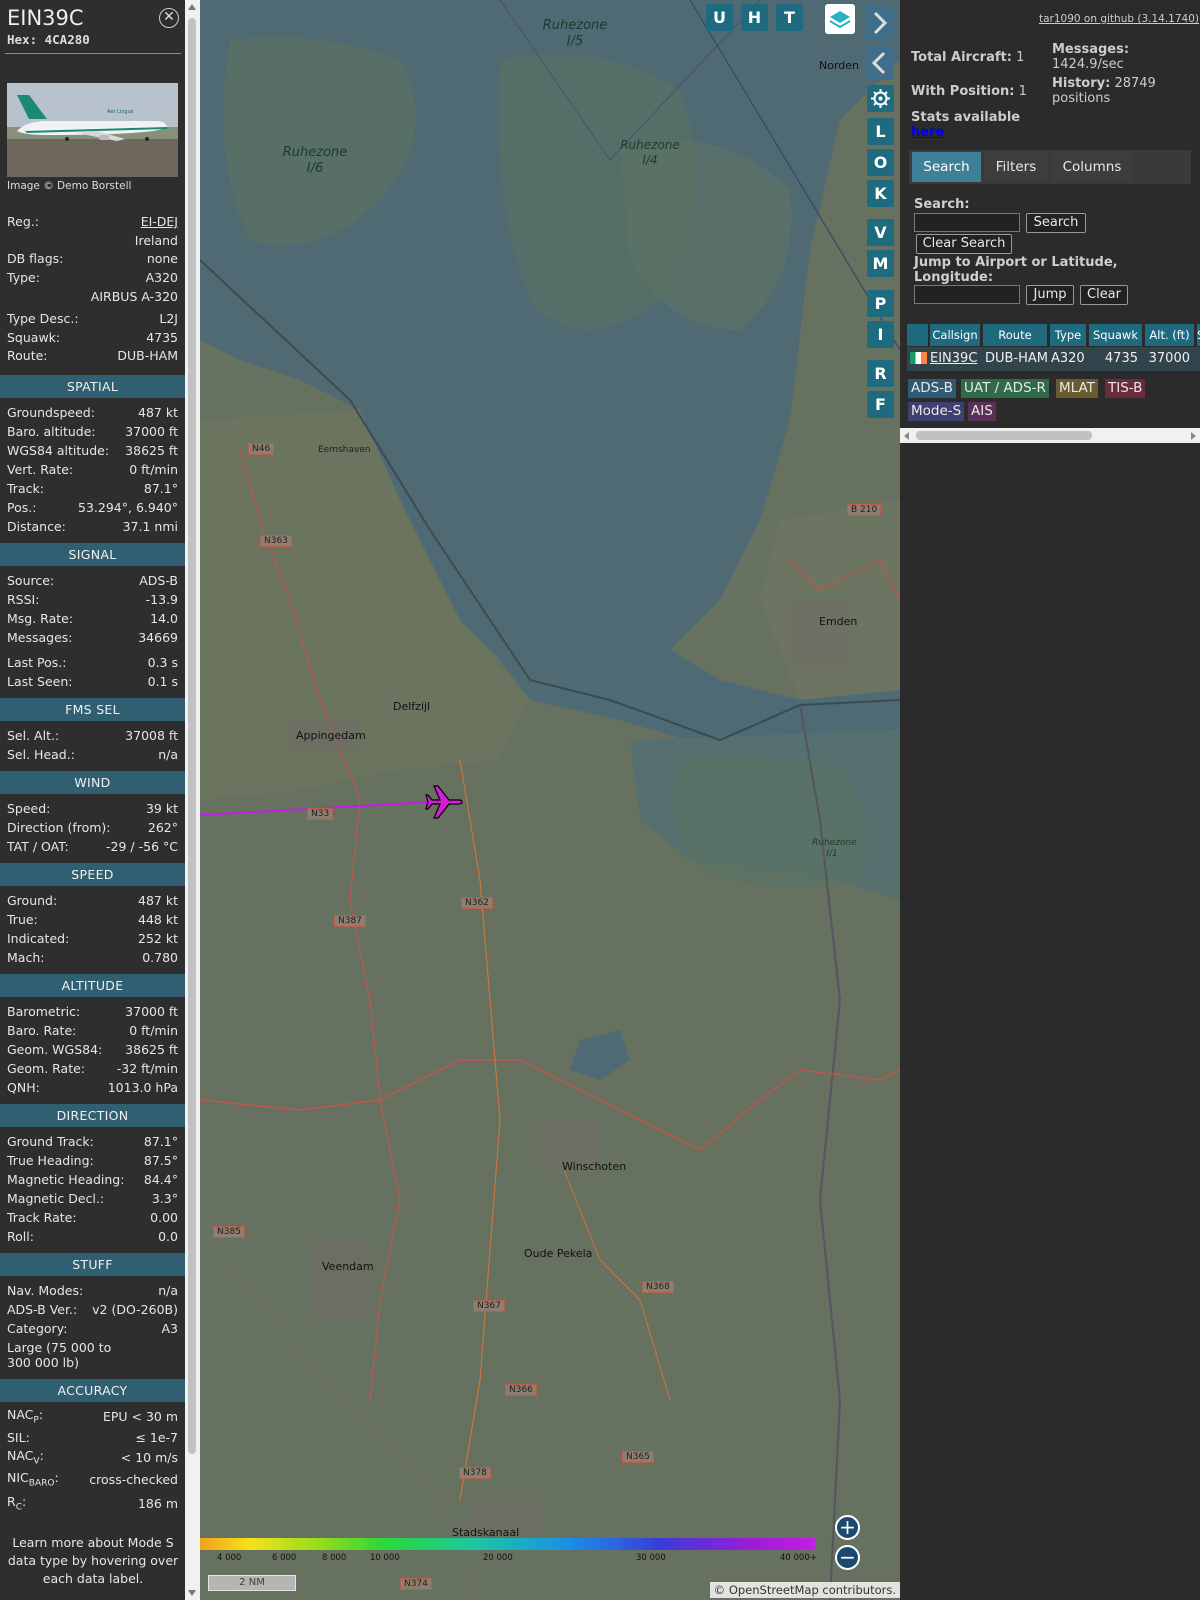 The image size is (1200, 1600). What do you see at coordinates (955, 335) in the screenshot?
I see `table-header-callsign: Callsign` at bounding box center [955, 335].